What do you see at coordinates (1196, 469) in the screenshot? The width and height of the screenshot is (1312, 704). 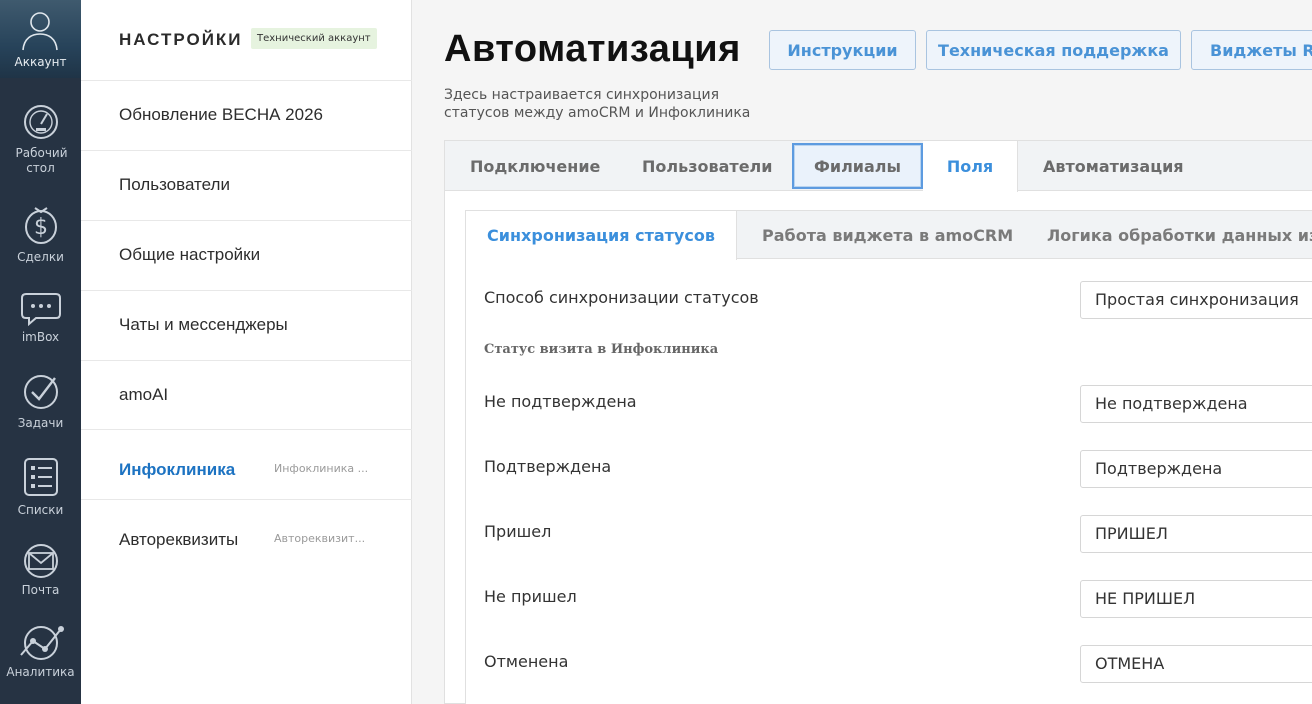 I see `status-select: Подтверждена` at bounding box center [1196, 469].